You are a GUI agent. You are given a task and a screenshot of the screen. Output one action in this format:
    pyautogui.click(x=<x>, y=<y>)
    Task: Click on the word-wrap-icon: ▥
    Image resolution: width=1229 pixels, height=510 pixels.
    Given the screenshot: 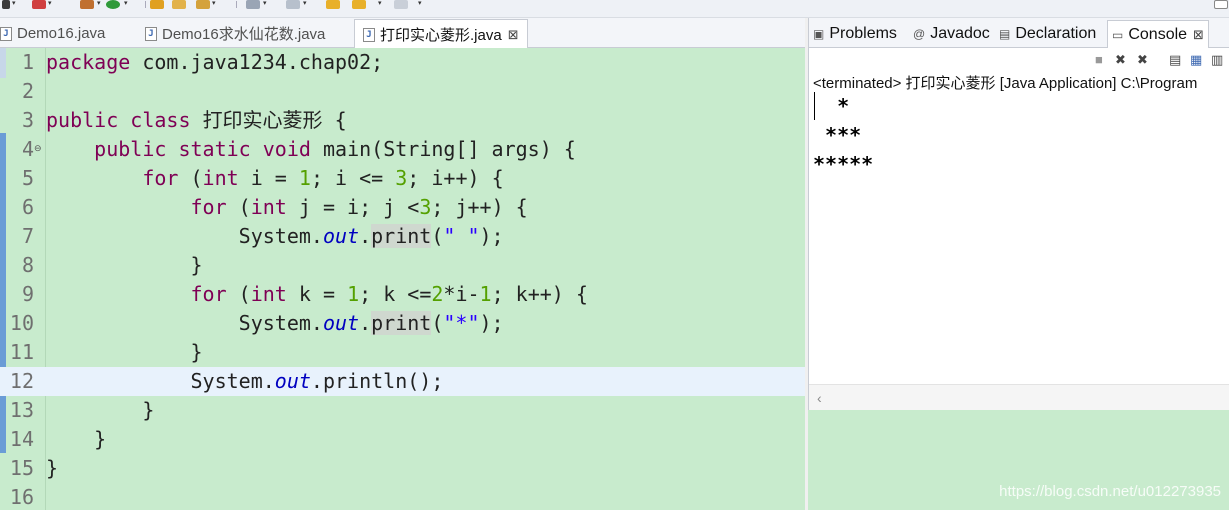 What is the action you would take?
    pyautogui.click(x=1217, y=59)
    